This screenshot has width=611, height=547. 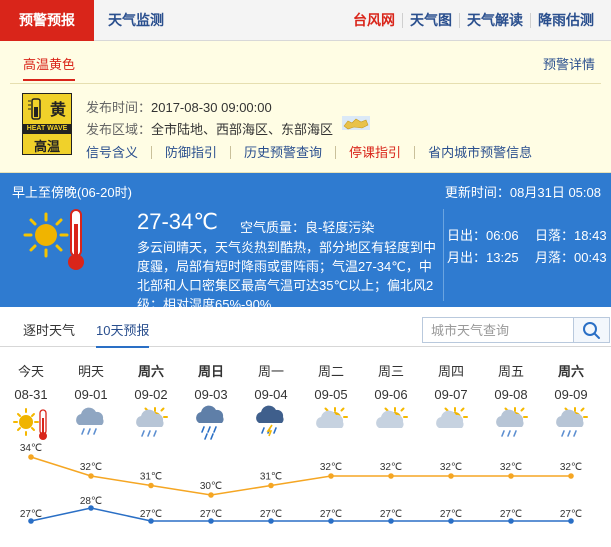 I want to click on day-column: 周三 09-06, so click(x=391, y=402).